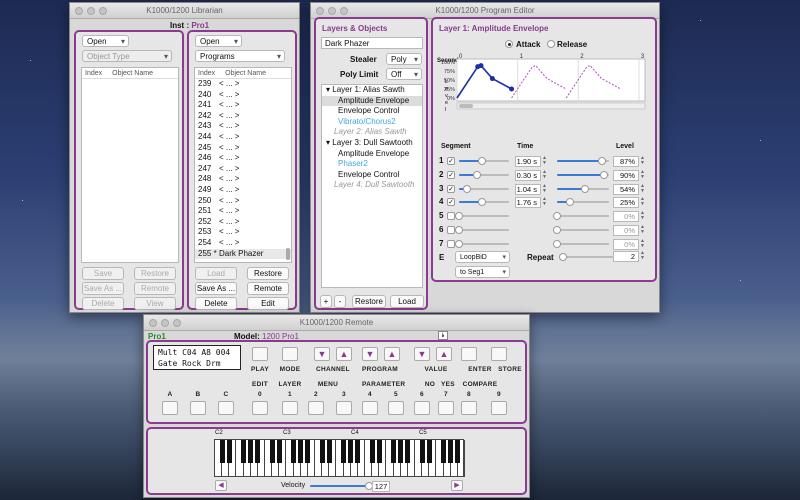 The width and height of the screenshot is (800, 500). What do you see at coordinates (243, 190) in the screenshot?
I see `list-item: 249 < ... >` at bounding box center [243, 190].